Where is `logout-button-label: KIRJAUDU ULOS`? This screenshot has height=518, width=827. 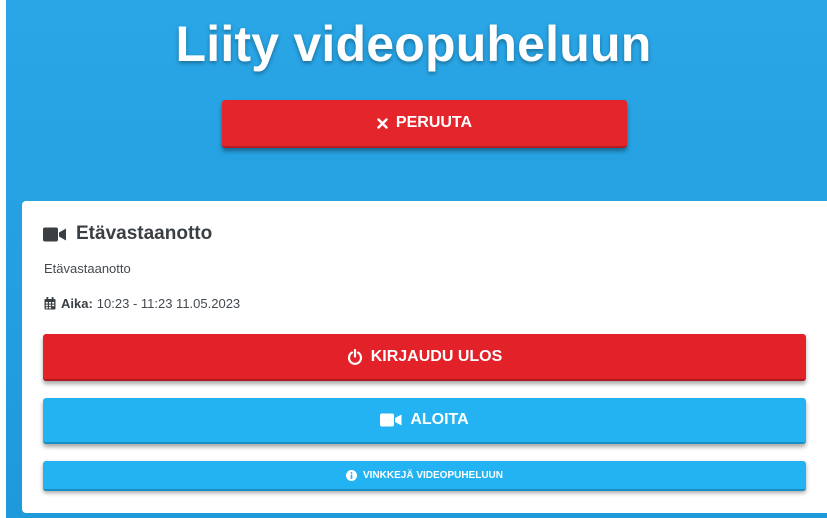 logout-button-label: KIRJAUDU ULOS is located at coordinates (436, 356).